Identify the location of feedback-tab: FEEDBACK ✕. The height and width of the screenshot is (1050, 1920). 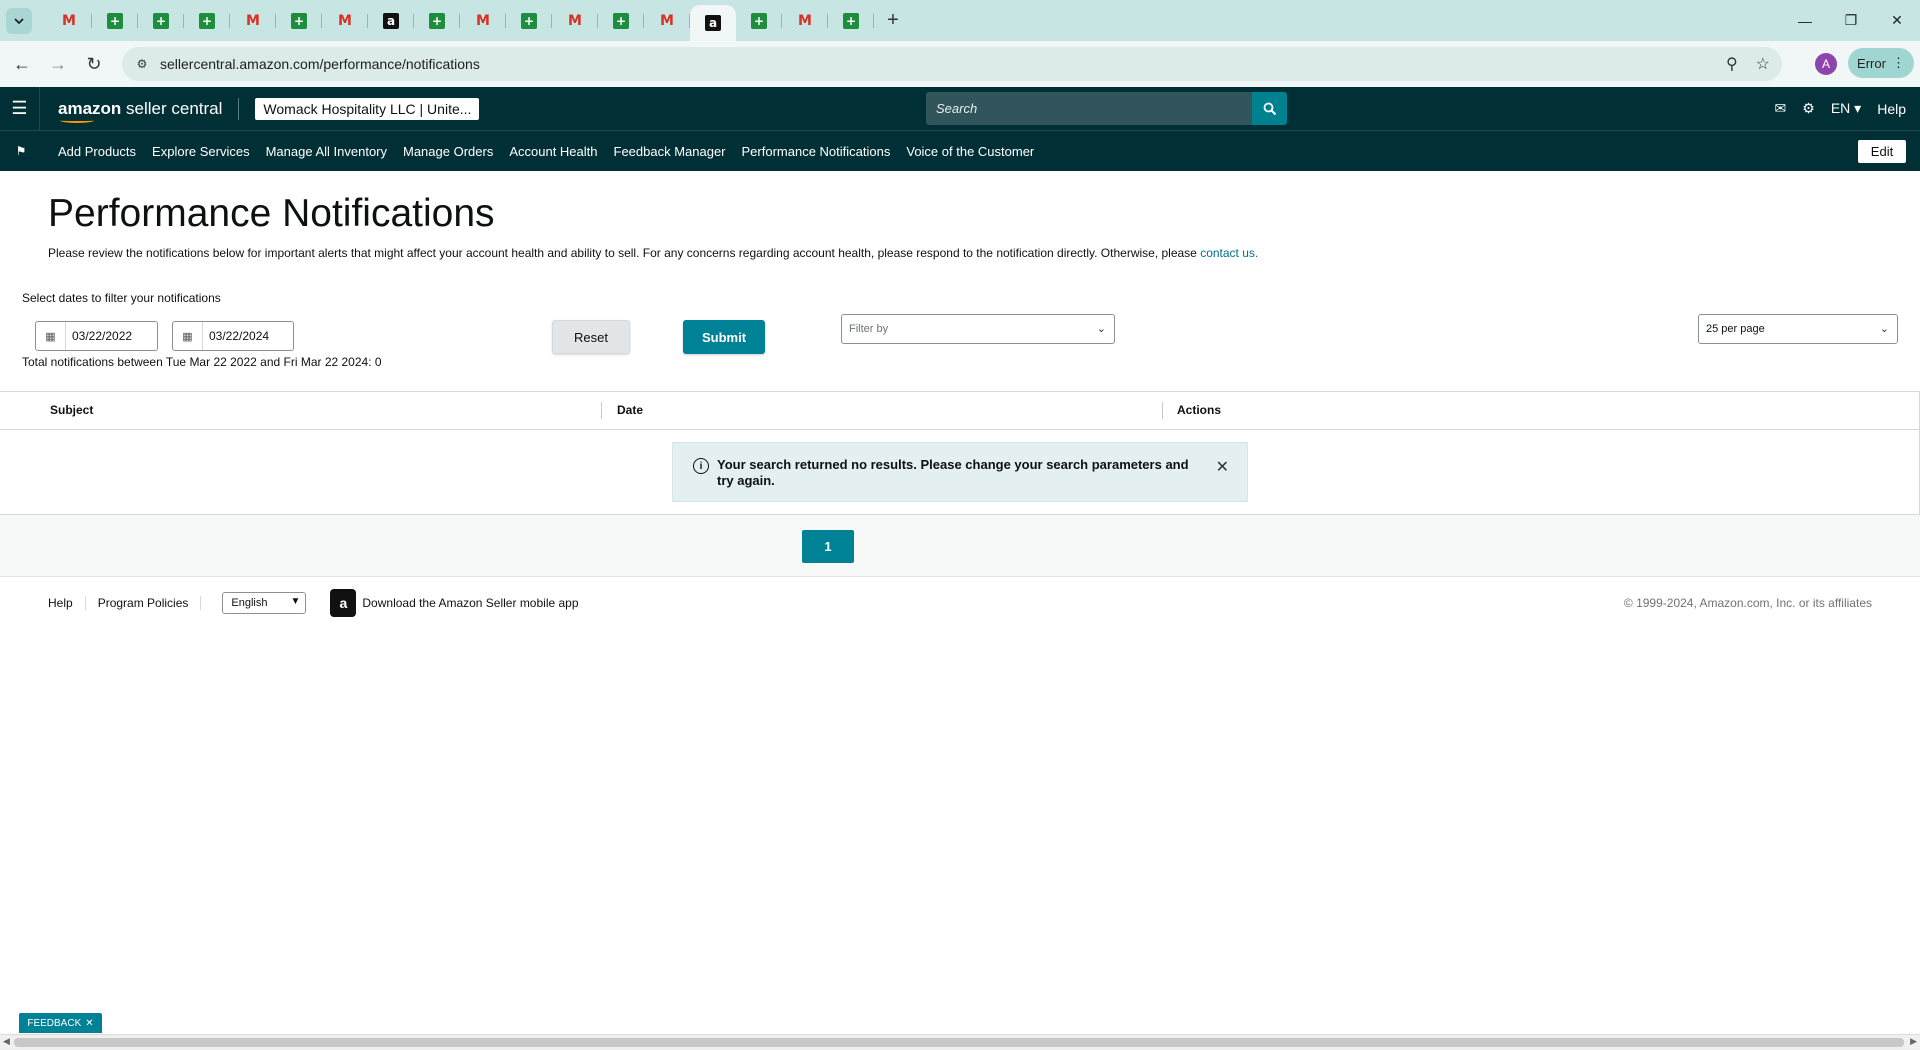
(60, 1023).